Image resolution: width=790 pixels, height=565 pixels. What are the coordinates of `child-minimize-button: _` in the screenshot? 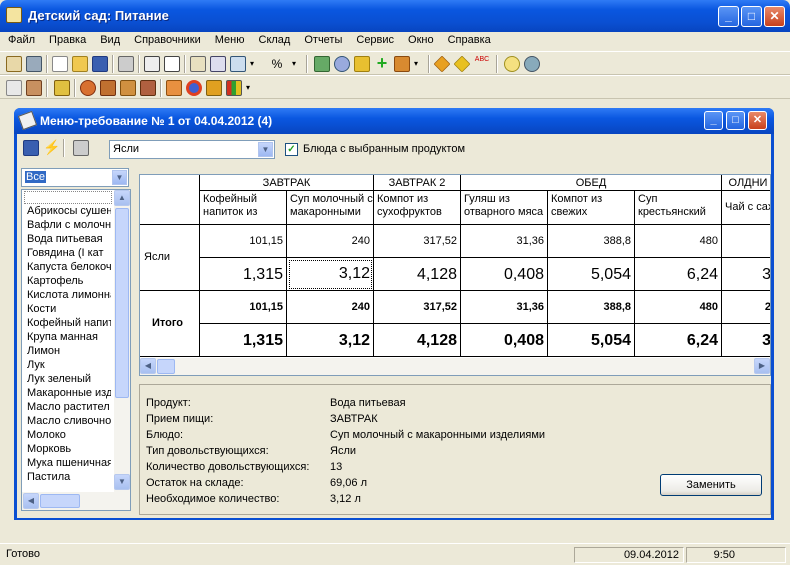 It's located at (713, 120).